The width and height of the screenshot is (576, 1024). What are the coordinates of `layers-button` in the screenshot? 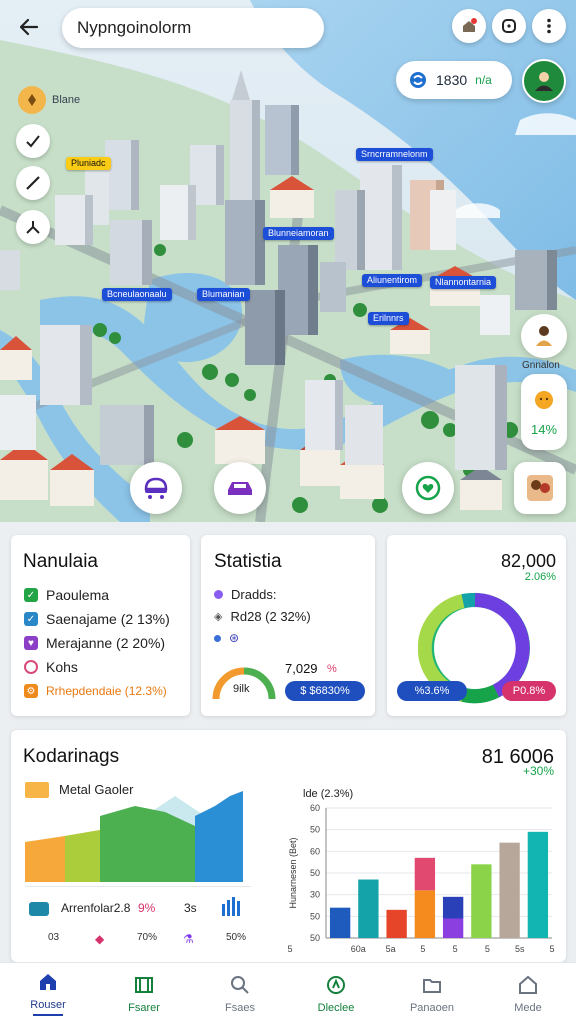 It's located at (509, 26).